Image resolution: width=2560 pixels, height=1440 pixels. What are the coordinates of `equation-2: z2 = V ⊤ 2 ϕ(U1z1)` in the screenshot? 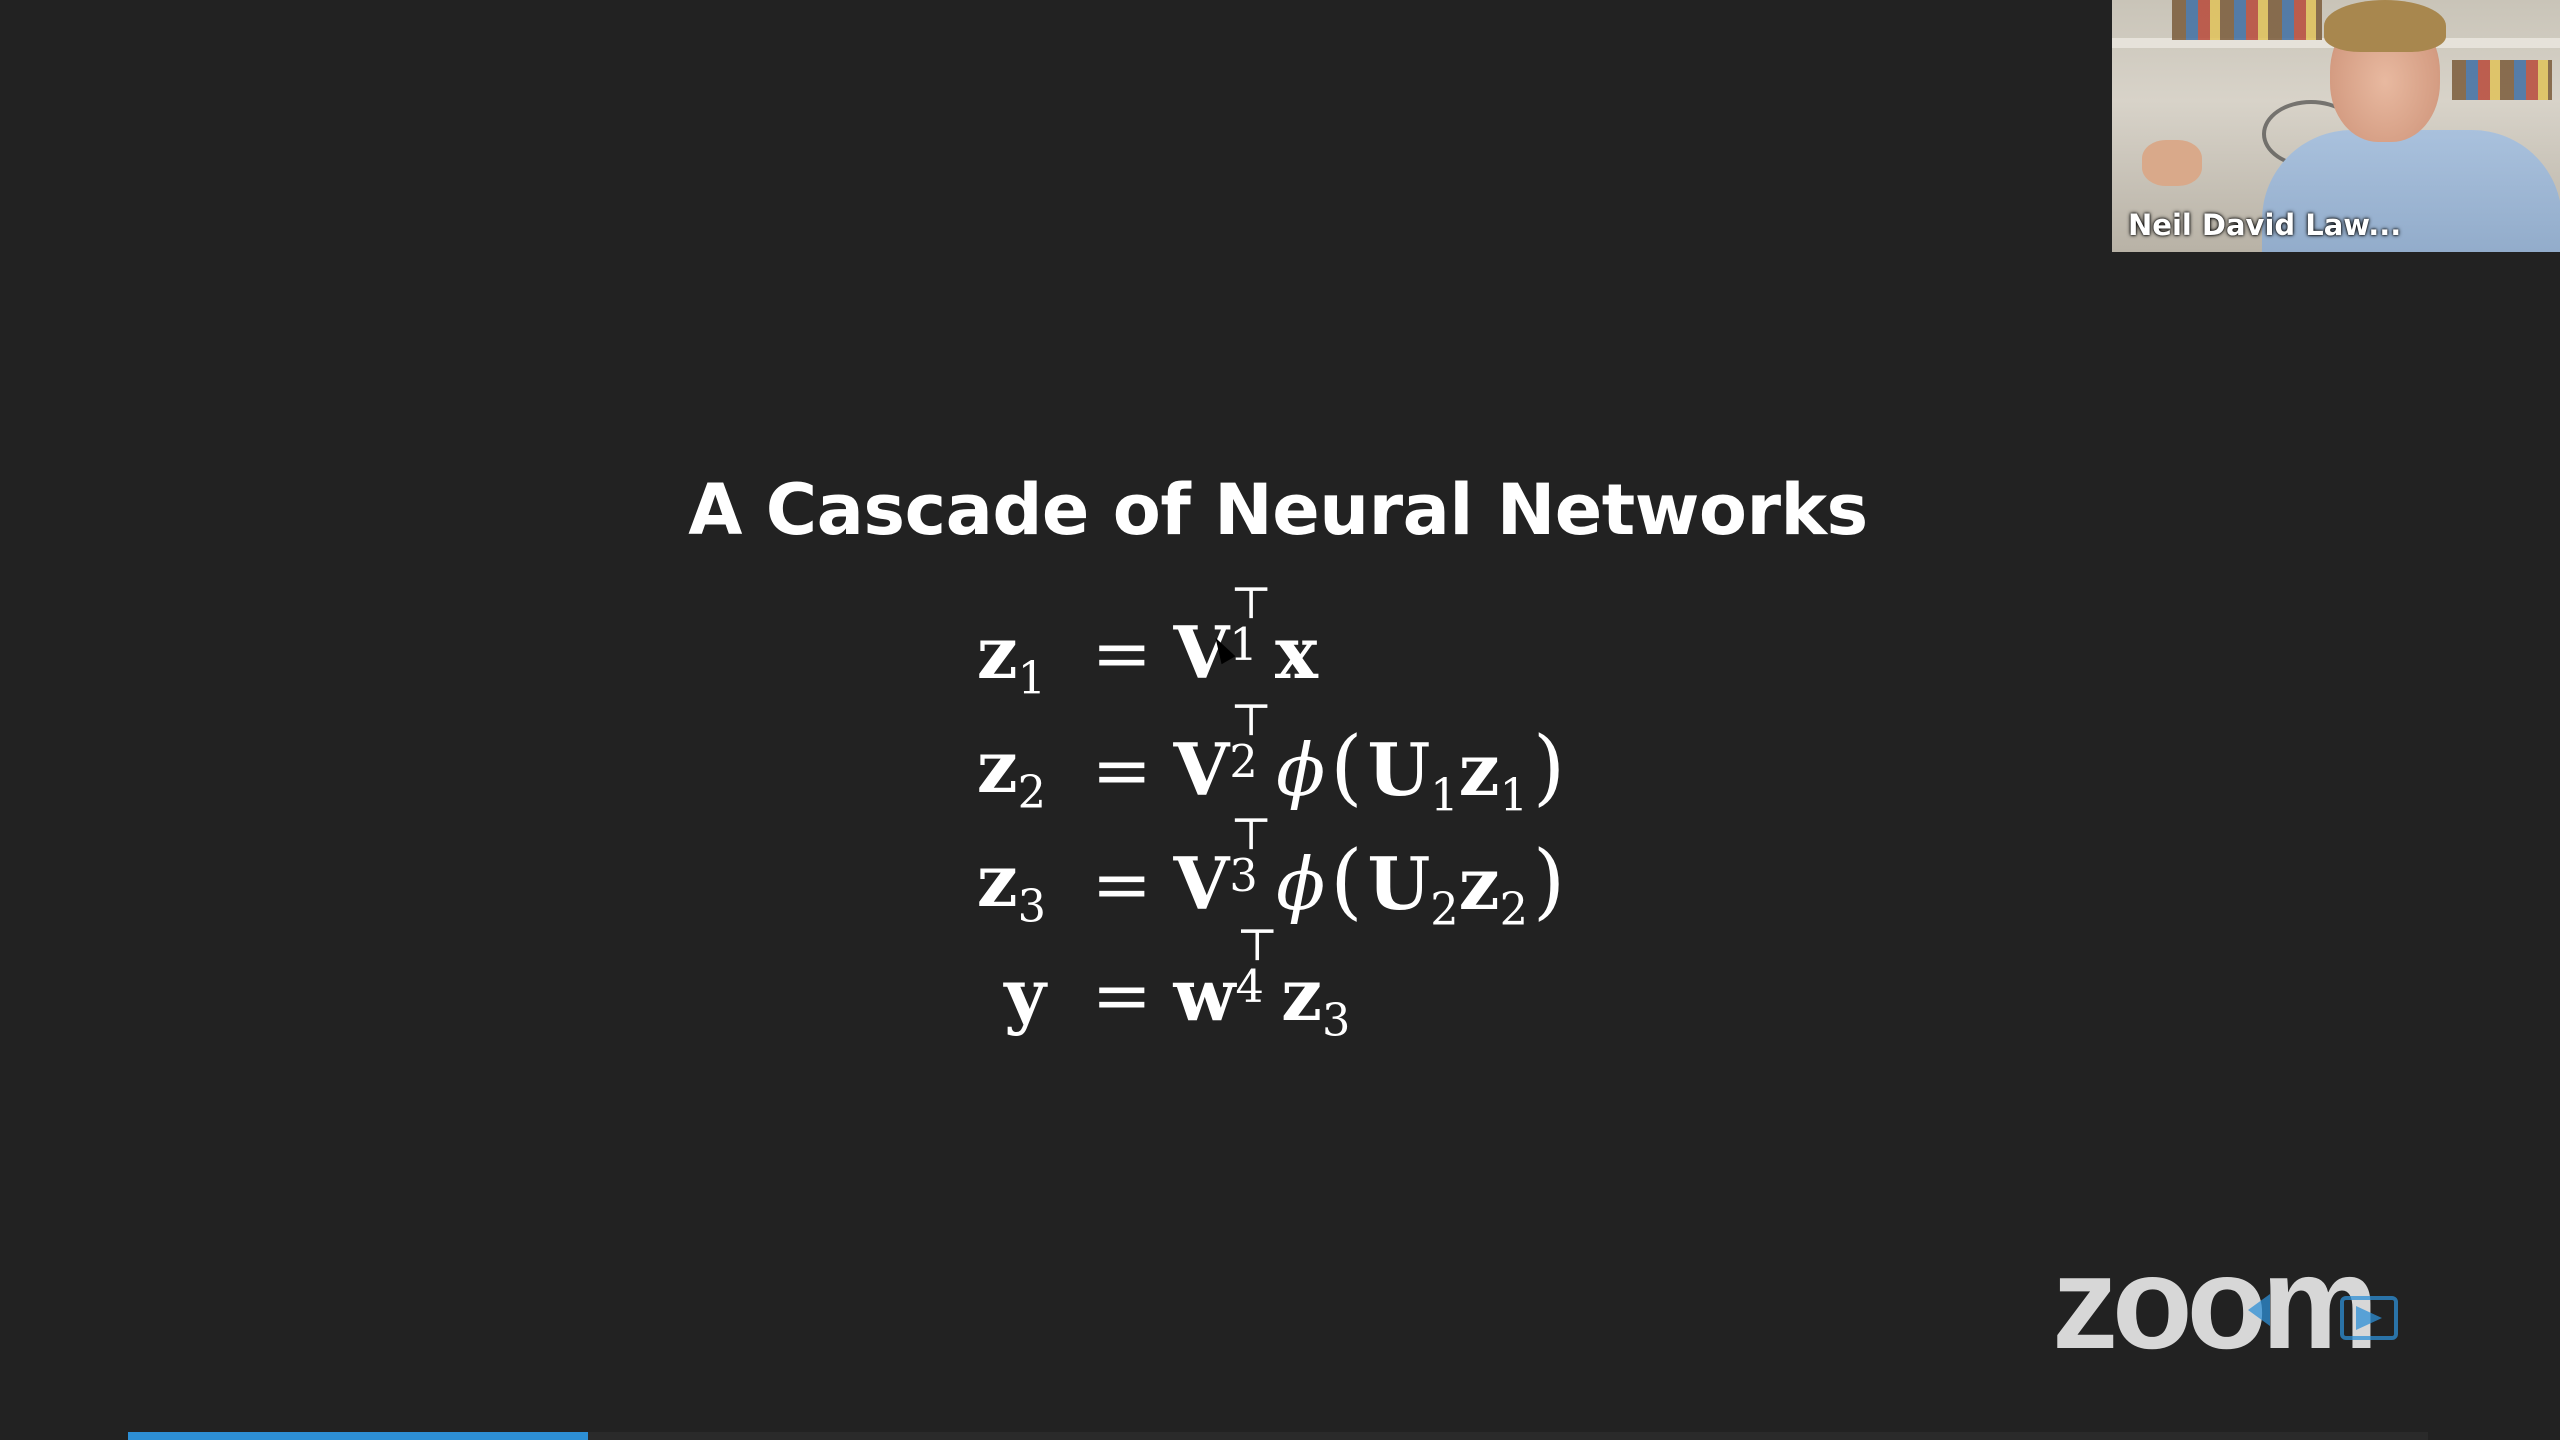 It's located at (1410, 758).